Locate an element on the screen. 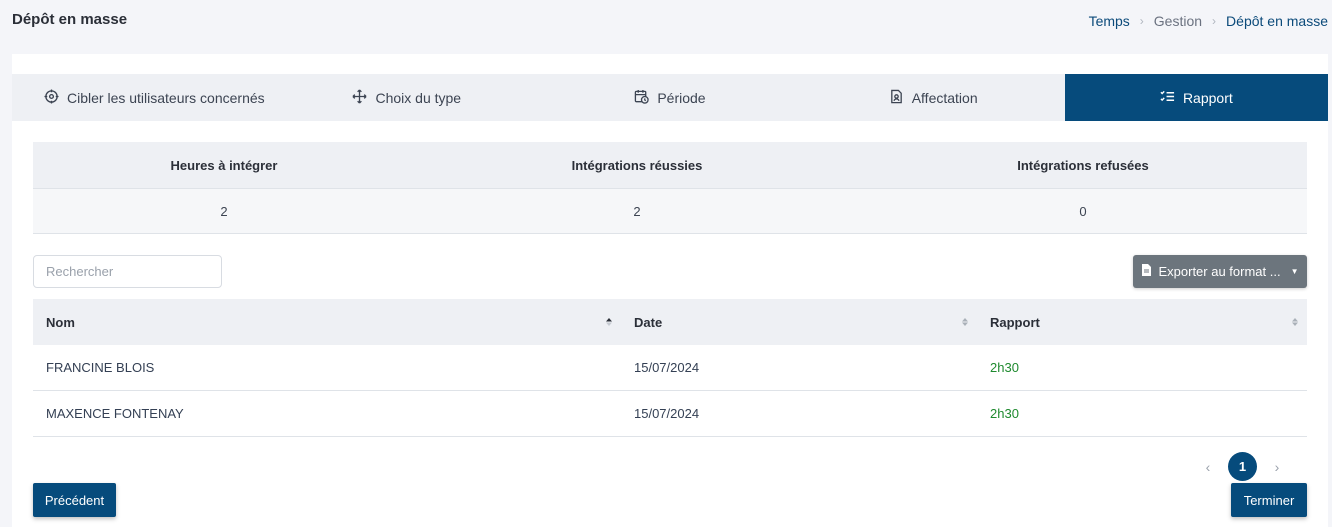 This screenshot has height=527, width=1332. tab-label: Choix du type is located at coordinates (418, 97).